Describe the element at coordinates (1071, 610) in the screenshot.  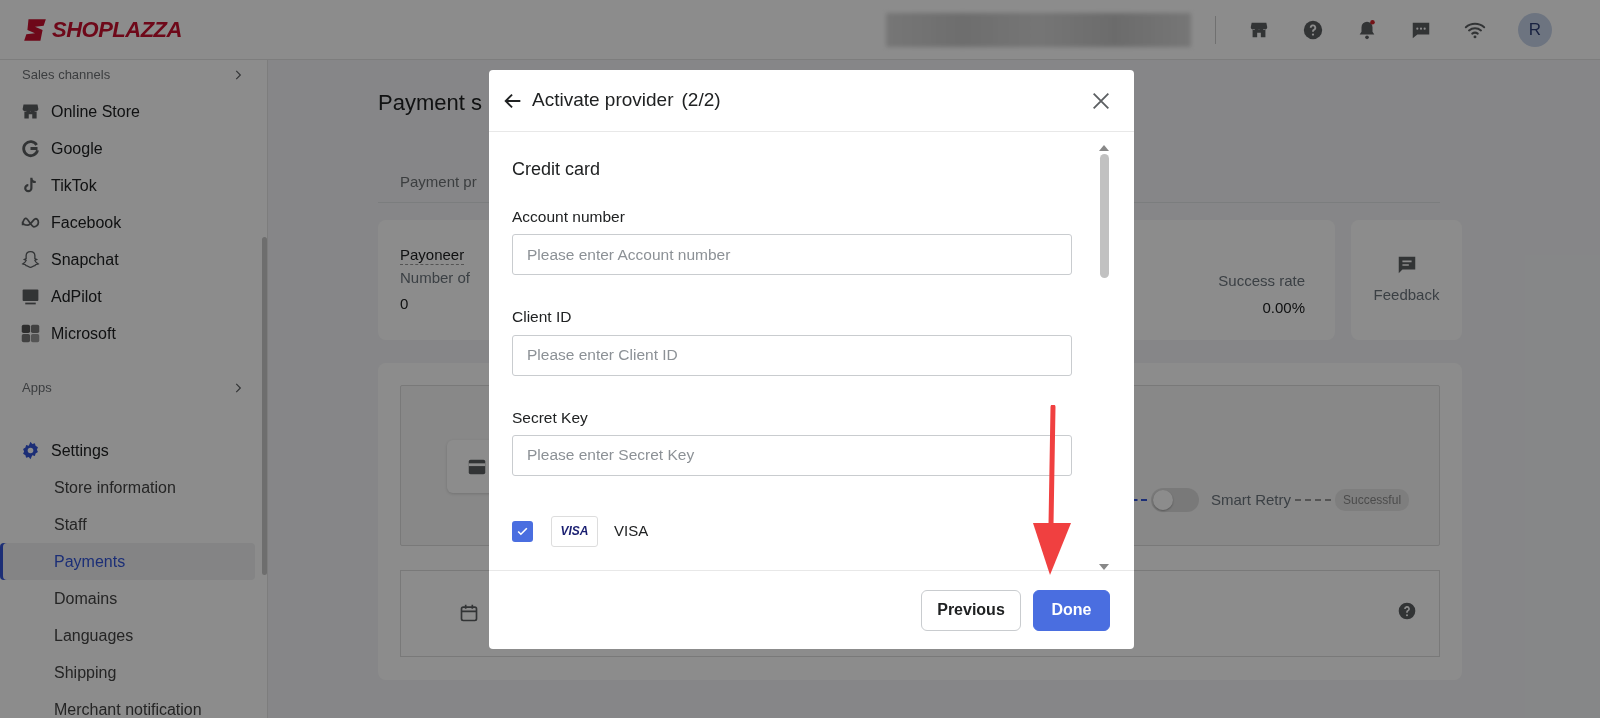
I see `done-button: Done` at that location.